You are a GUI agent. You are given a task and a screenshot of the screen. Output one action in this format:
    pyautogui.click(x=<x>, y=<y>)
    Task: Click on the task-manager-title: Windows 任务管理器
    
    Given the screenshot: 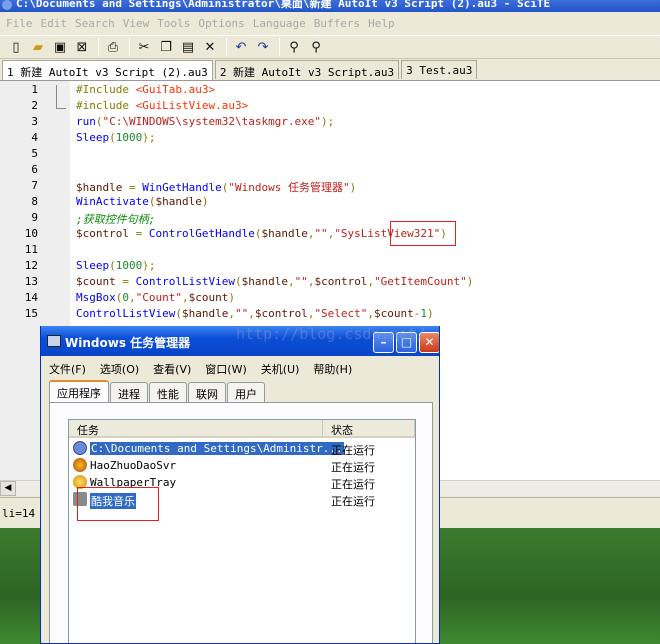 What is the action you would take?
    pyautogui.click(x=128, y=343)
    